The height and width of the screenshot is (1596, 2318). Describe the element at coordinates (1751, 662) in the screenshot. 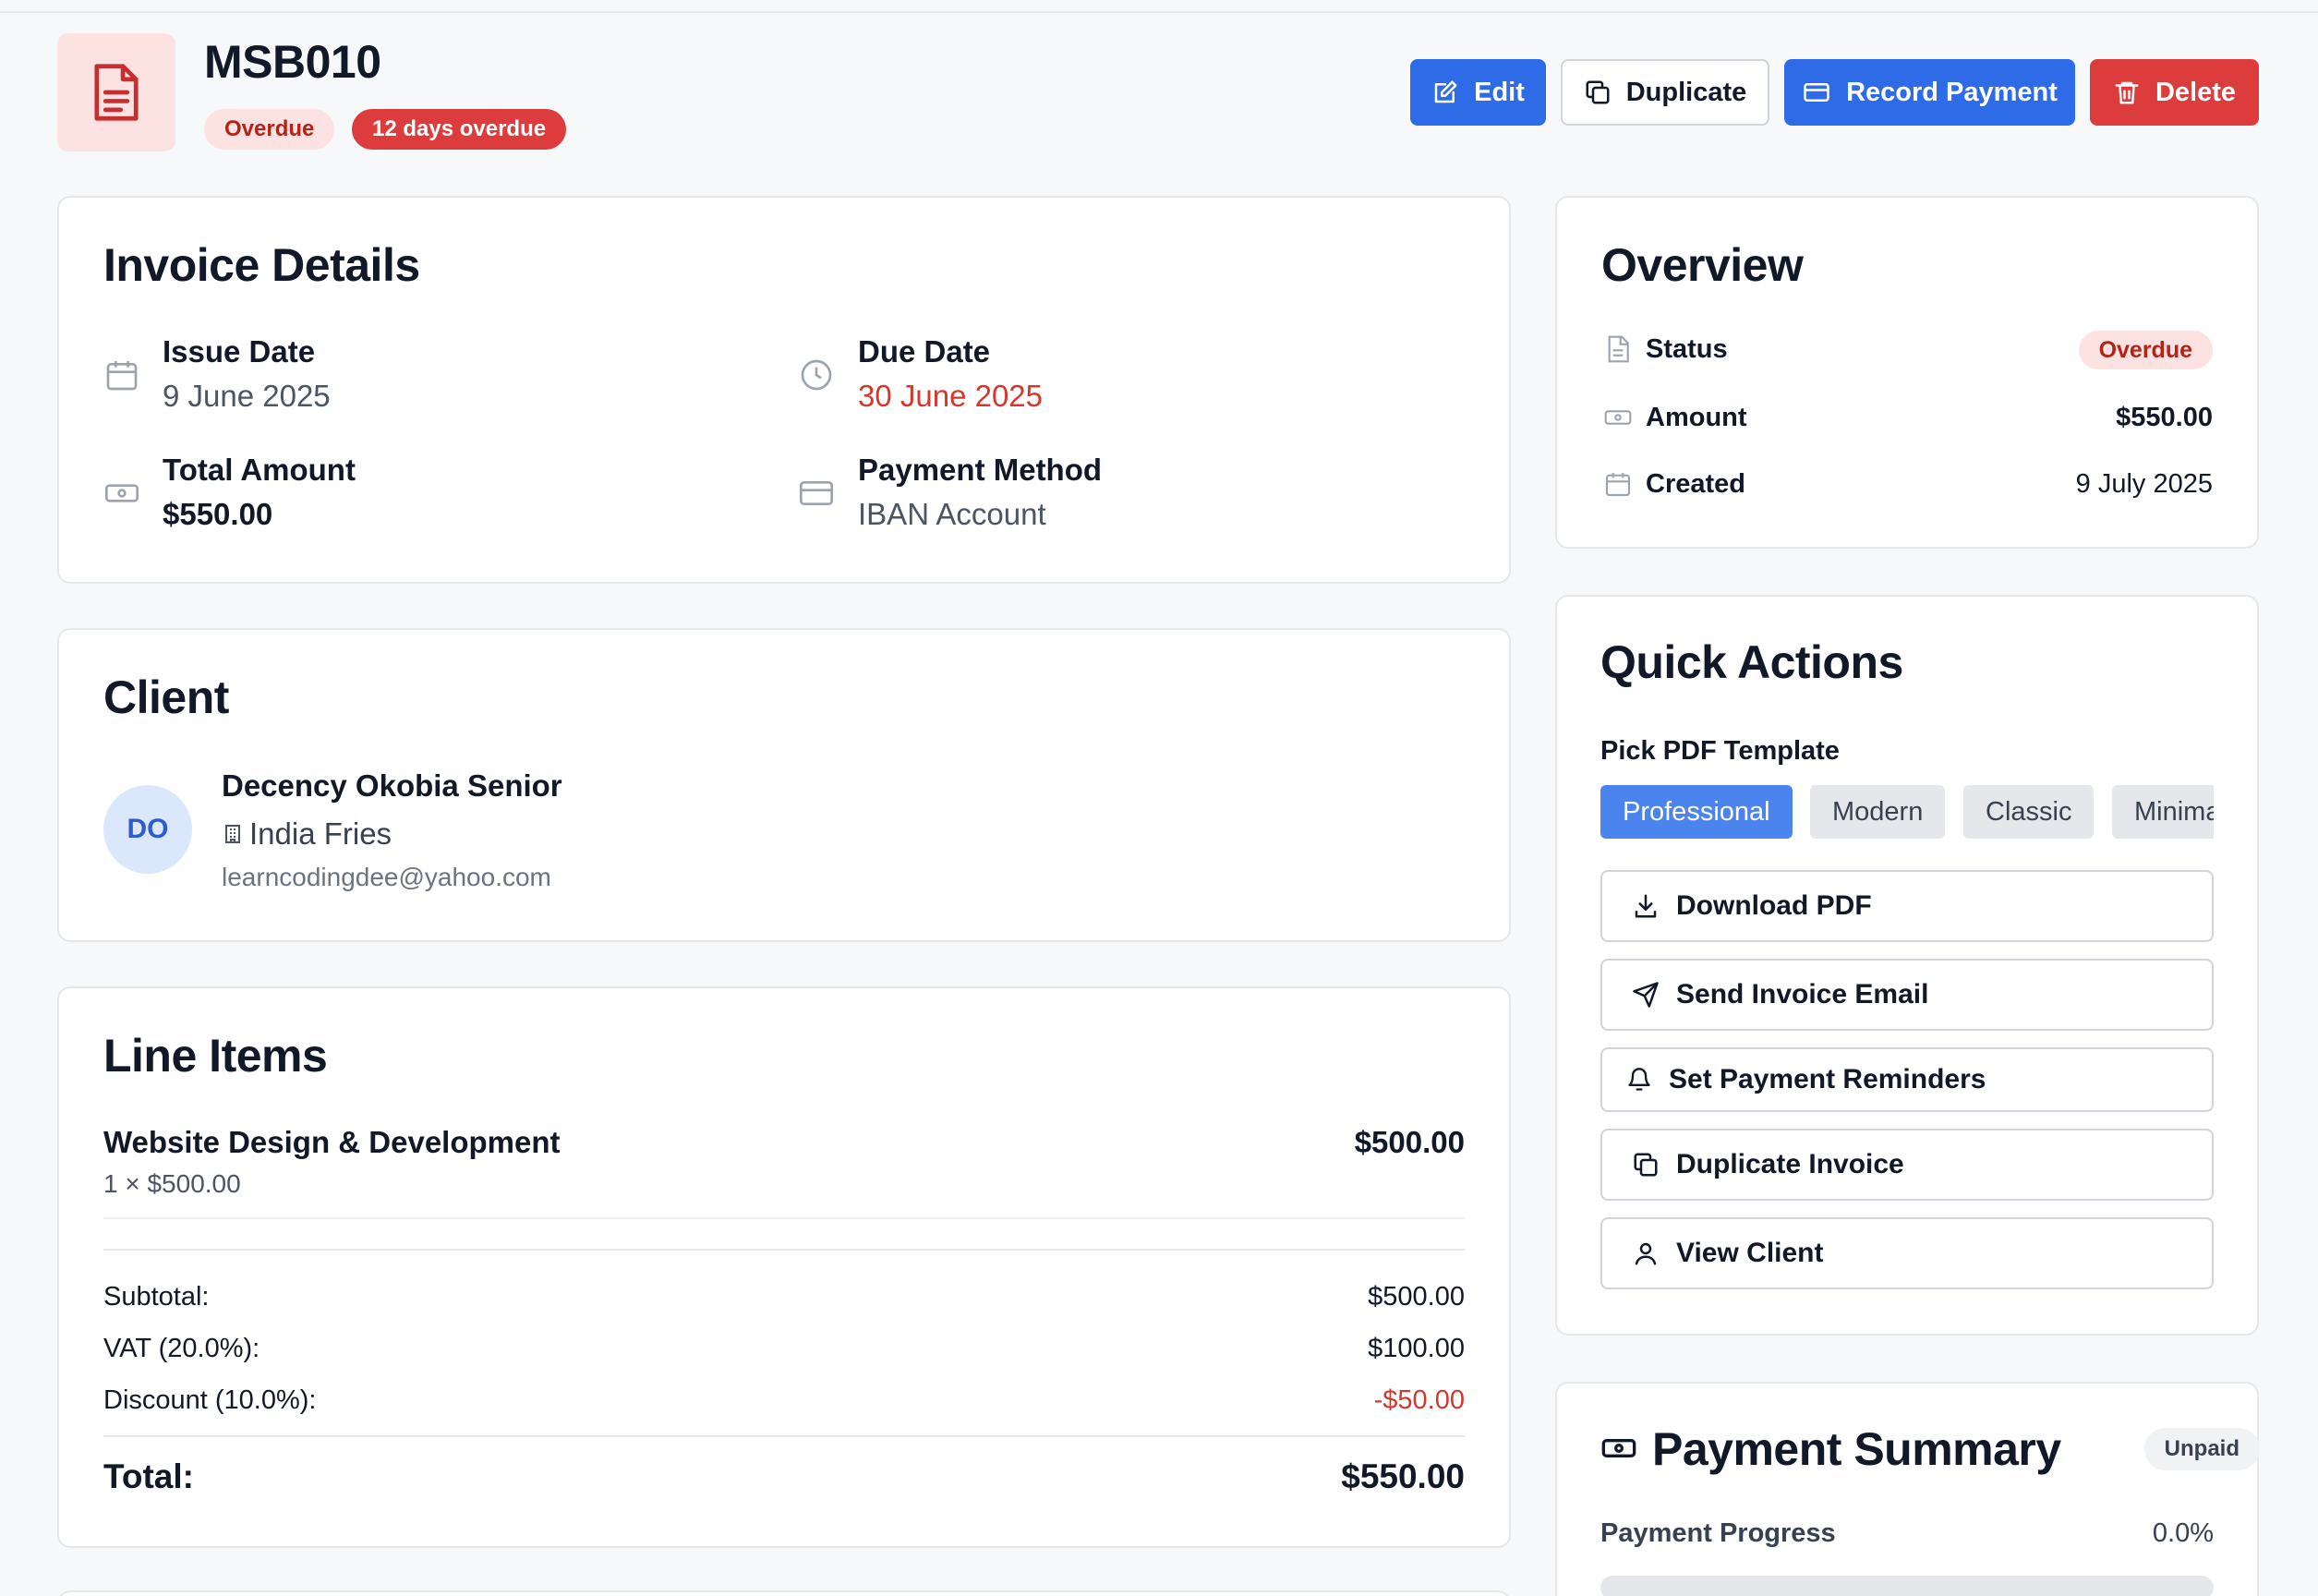

I see `quick-actions-title: Quick Actions` at that location.